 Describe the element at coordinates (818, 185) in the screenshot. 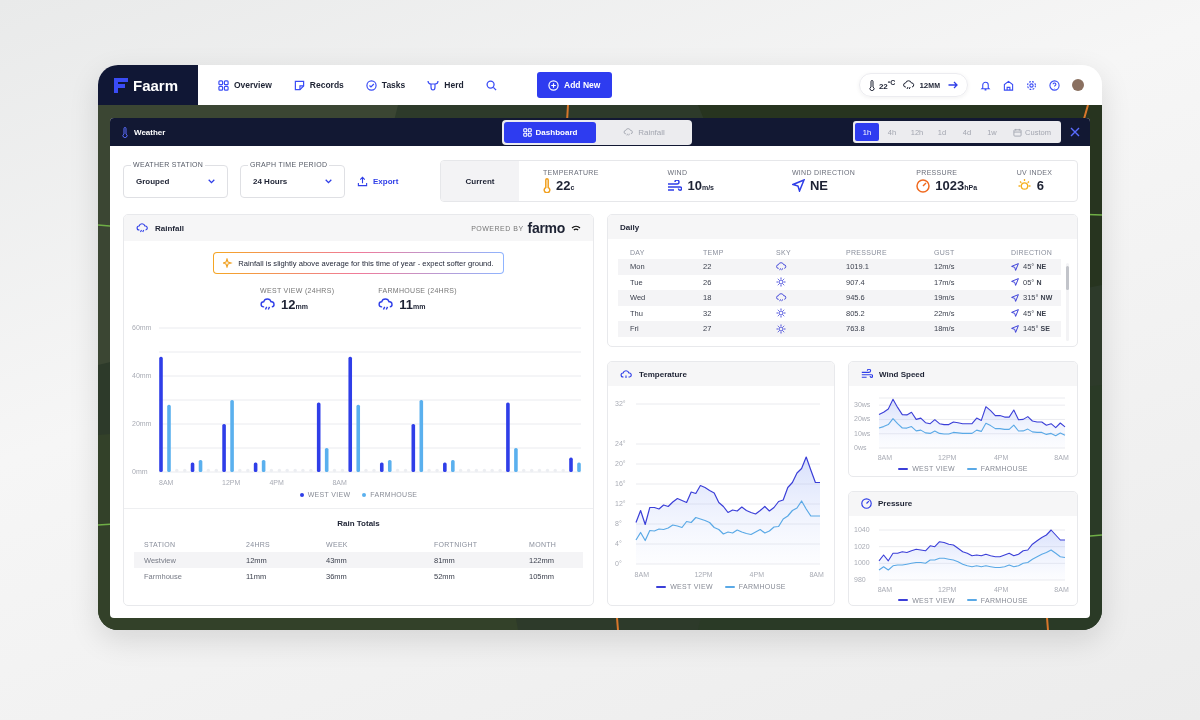

I see `stat-value: NE` at that location.